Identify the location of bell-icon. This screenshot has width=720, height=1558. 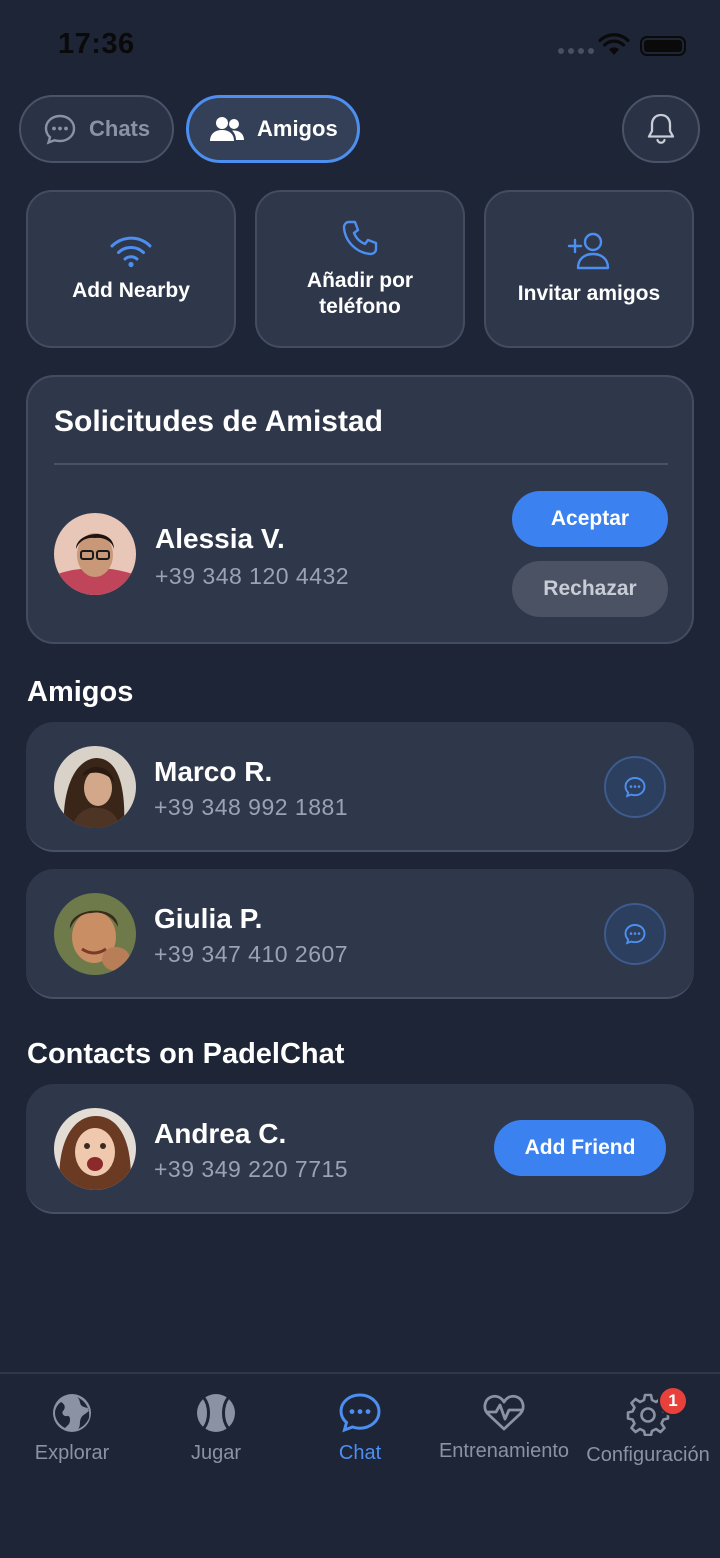
(661, 128).